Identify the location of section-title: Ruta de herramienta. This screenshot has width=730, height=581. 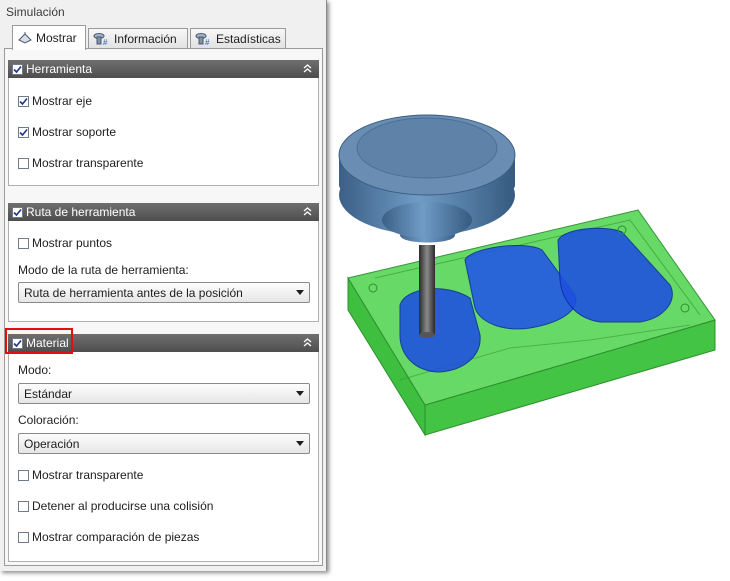
(81, 212).